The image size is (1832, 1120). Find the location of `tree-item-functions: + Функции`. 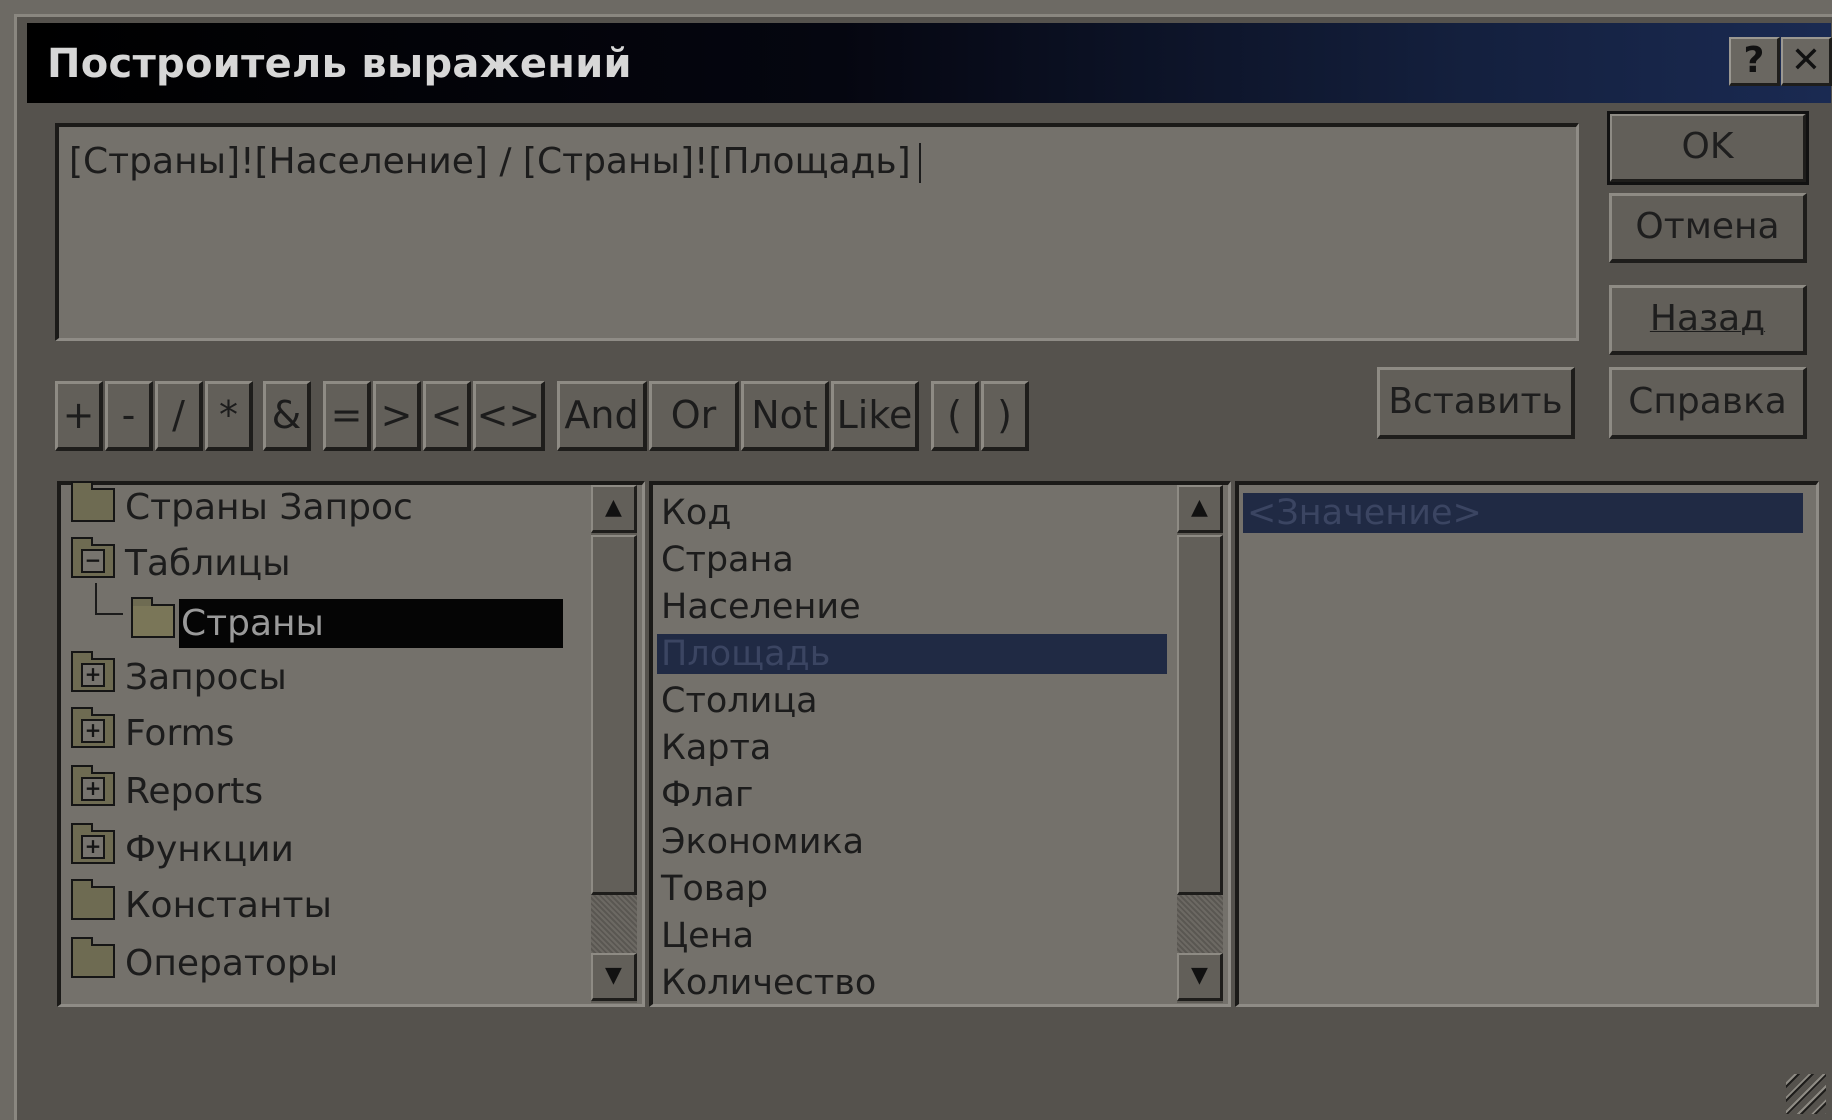

tree-item-functions: + Функции is located at coordinates (182, 853).